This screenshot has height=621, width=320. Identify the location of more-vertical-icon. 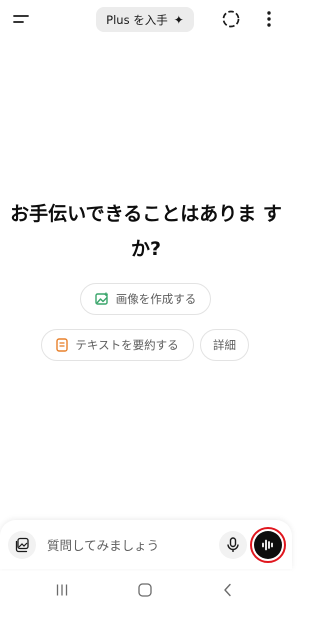
(269, 19).